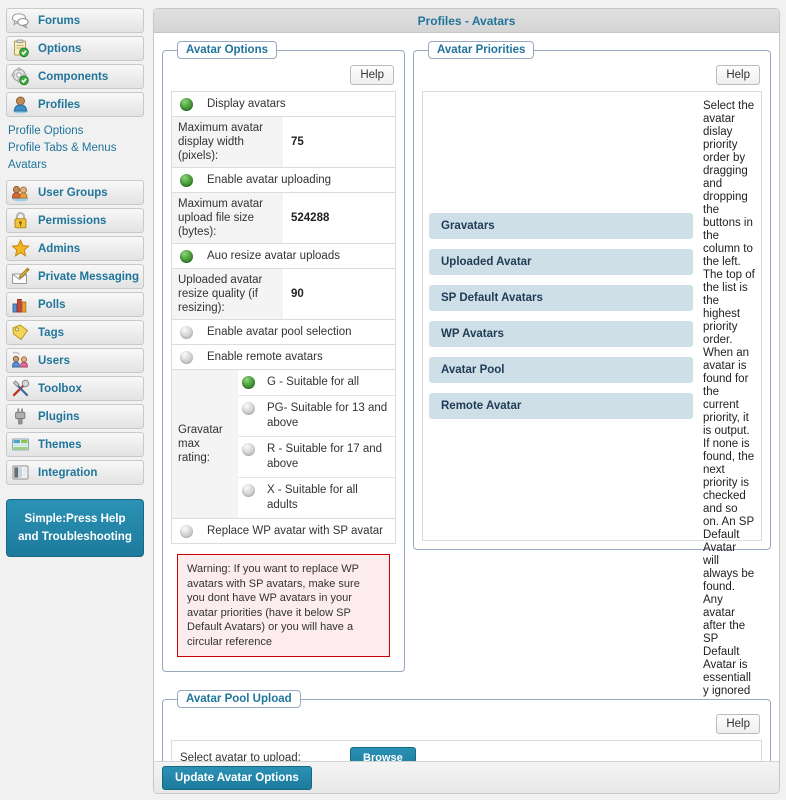 This screenshot has width=786, height=800. I want to click on option-label: Enable remote avatars, so click(265, 357).